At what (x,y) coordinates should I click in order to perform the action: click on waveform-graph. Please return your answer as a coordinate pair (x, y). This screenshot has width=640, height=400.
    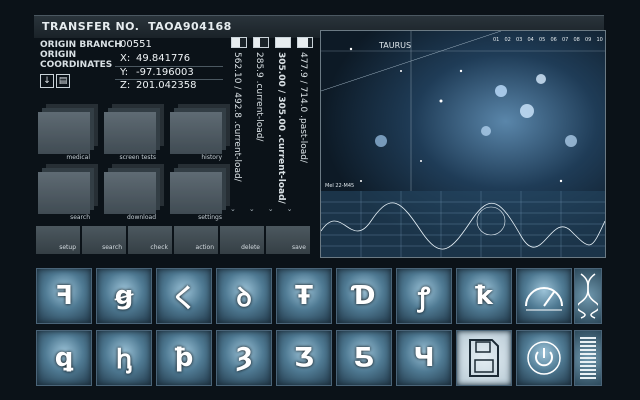
    Looking at the image, I should click on (463, 224).